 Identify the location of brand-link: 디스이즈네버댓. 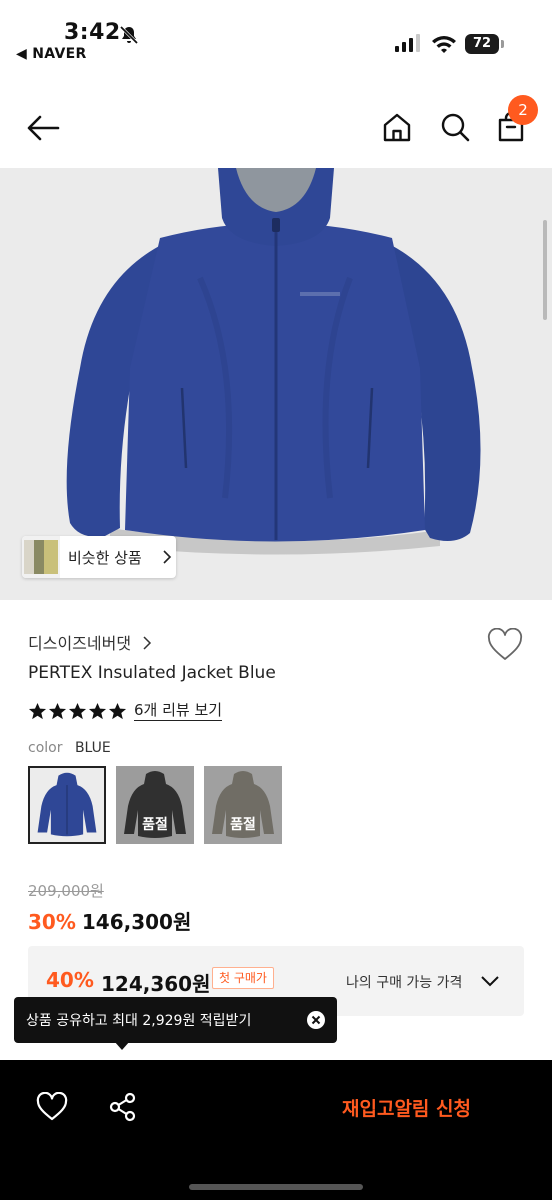
(90, 642).